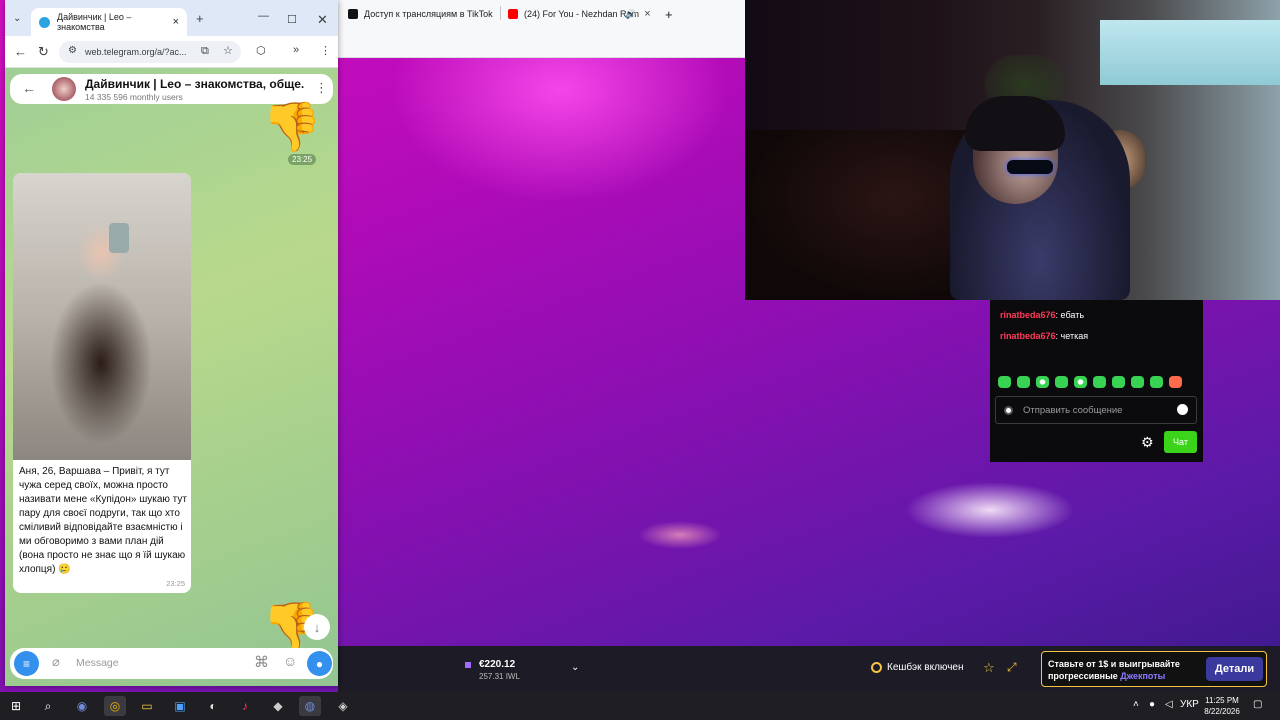 This screenshot has width=1280, height=720. Describe the element at coordinates (1008, 410) in the screenshot. I see `points-icon` at that location.